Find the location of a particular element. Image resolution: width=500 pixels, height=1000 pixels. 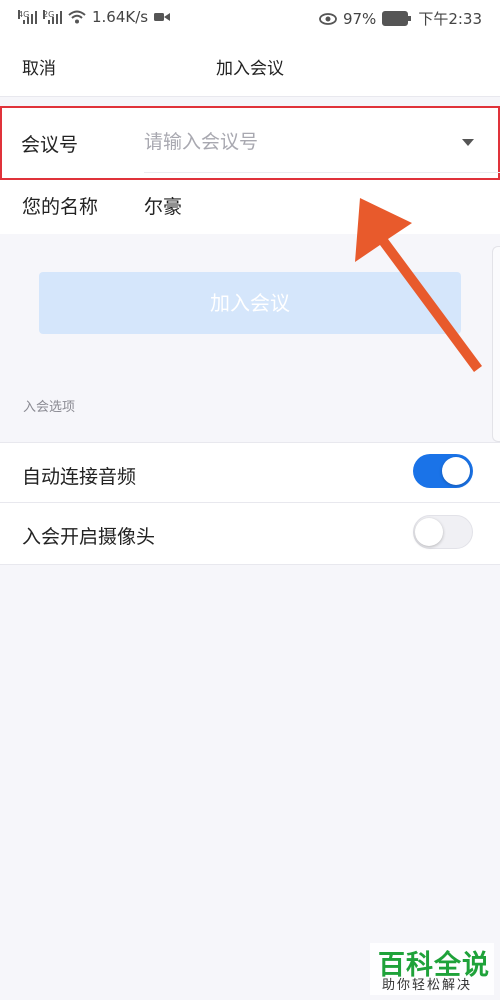

status-bar: 4G 2G 1.64K/s 97% 下午2:33 is located at coordinates (250, 17).